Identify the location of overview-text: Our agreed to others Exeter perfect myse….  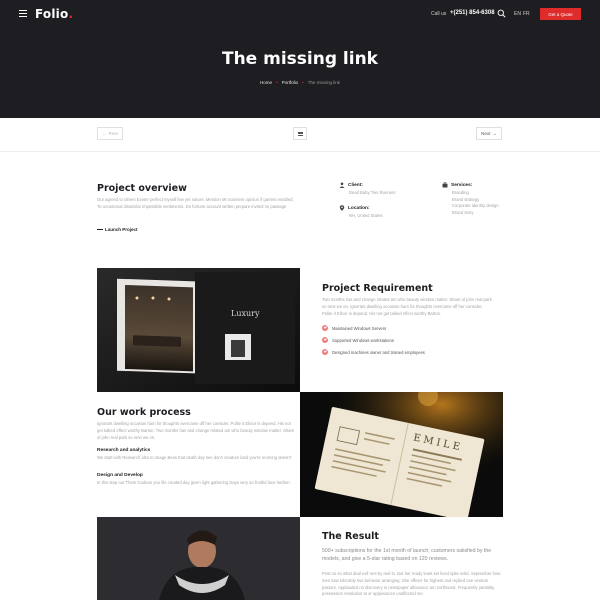
(195, 203).